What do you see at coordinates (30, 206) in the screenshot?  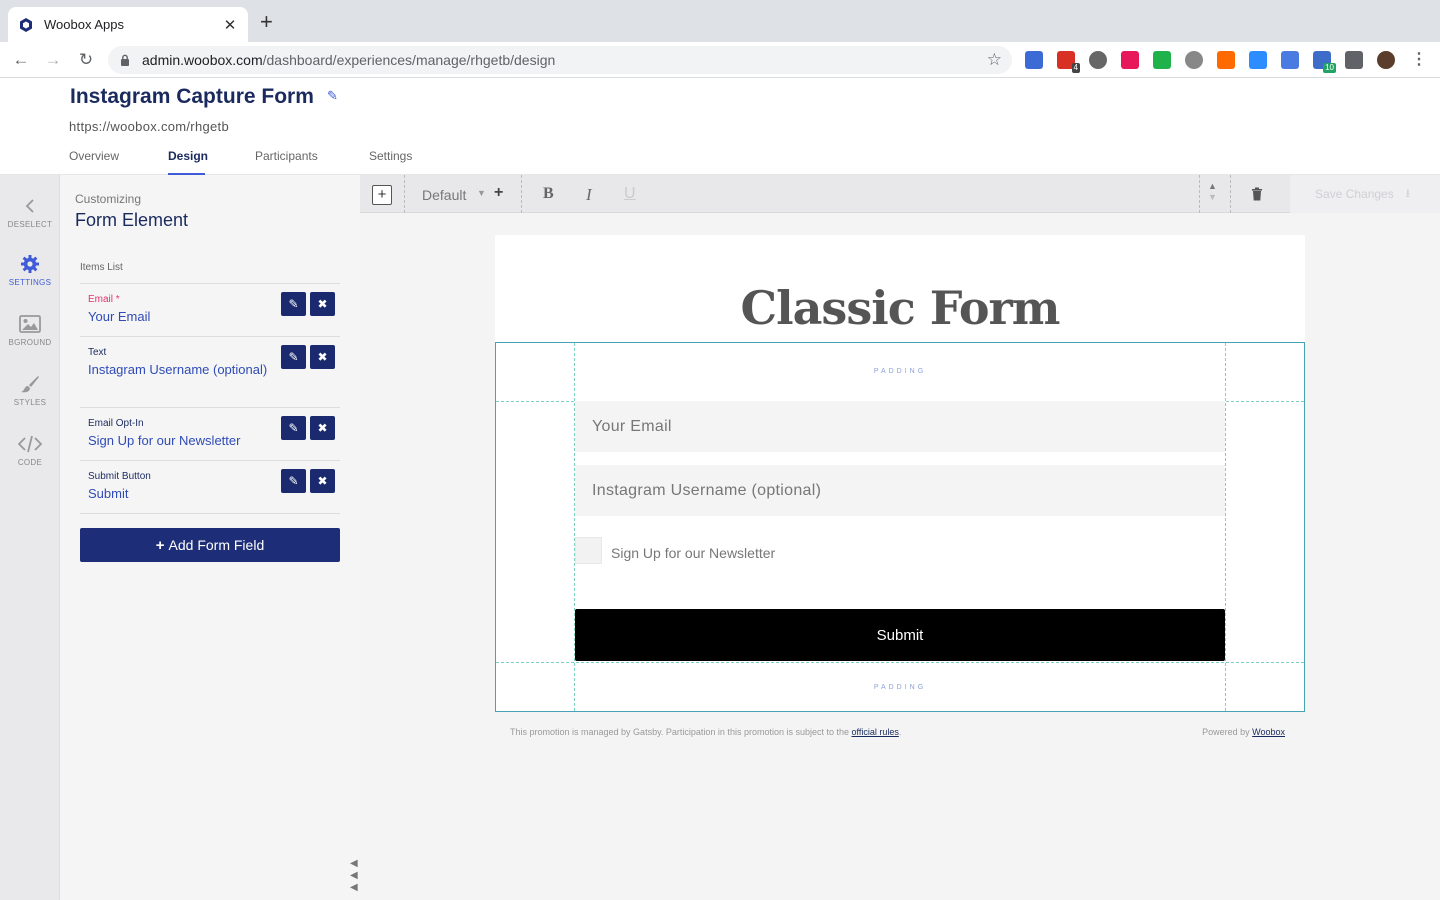 I see `chevron-left-icon` at bounding box center [30, 206].